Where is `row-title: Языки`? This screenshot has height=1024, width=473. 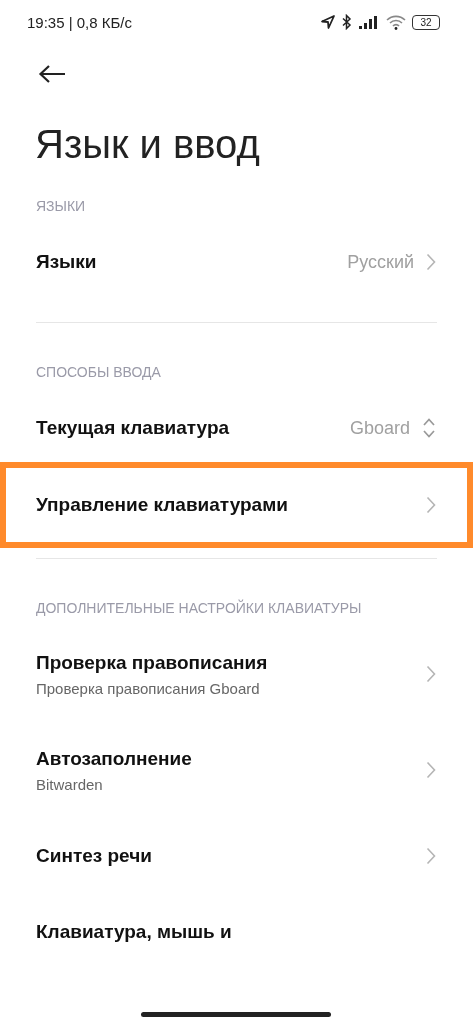
row-title: Языки is located at coordinates (67, 262).